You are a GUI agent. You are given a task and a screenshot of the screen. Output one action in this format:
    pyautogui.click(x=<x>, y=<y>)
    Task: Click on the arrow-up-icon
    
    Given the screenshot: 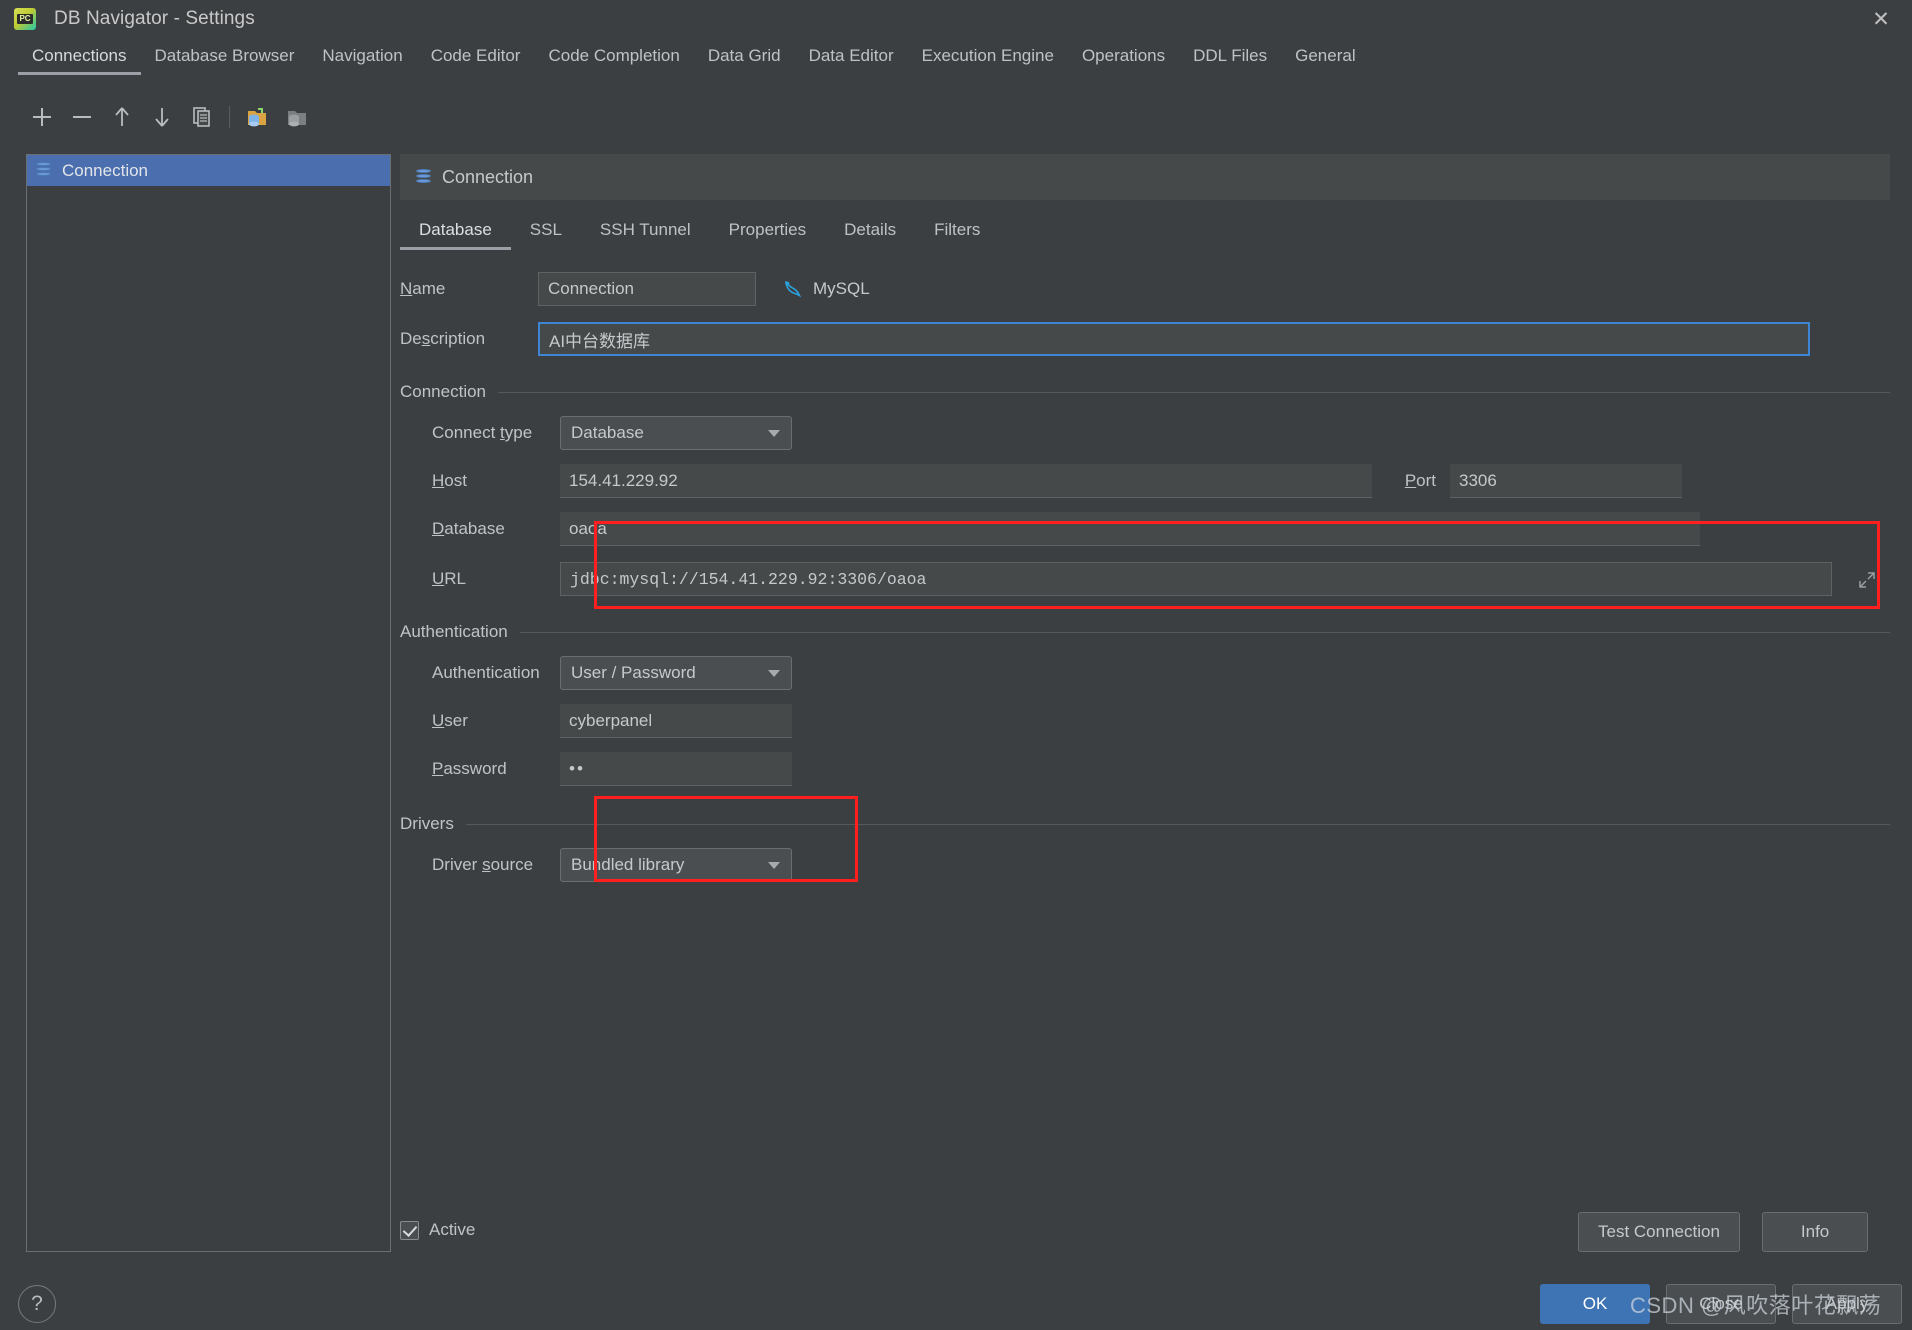 What is the action you would take?
    pyautogui.click(x=122, y=116)
    